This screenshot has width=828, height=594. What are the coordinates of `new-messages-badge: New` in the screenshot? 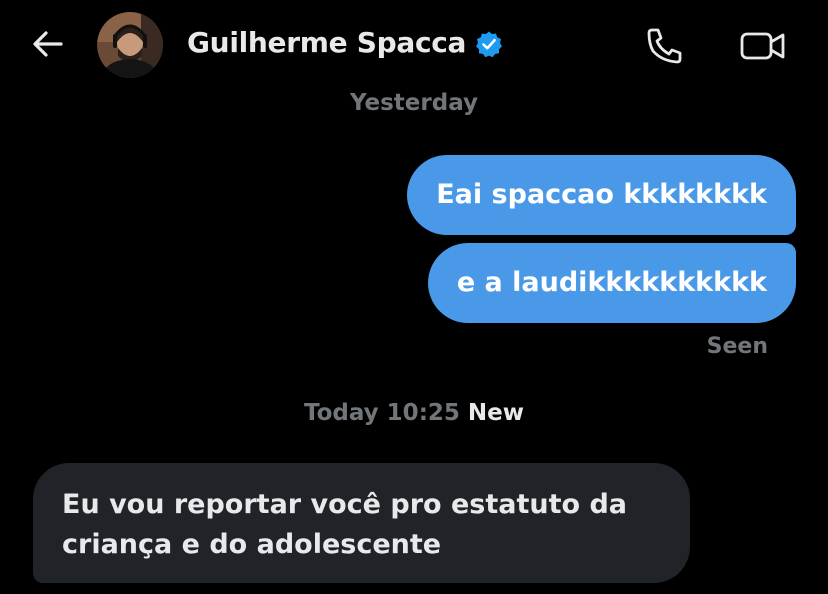 It's located at (496, 413).